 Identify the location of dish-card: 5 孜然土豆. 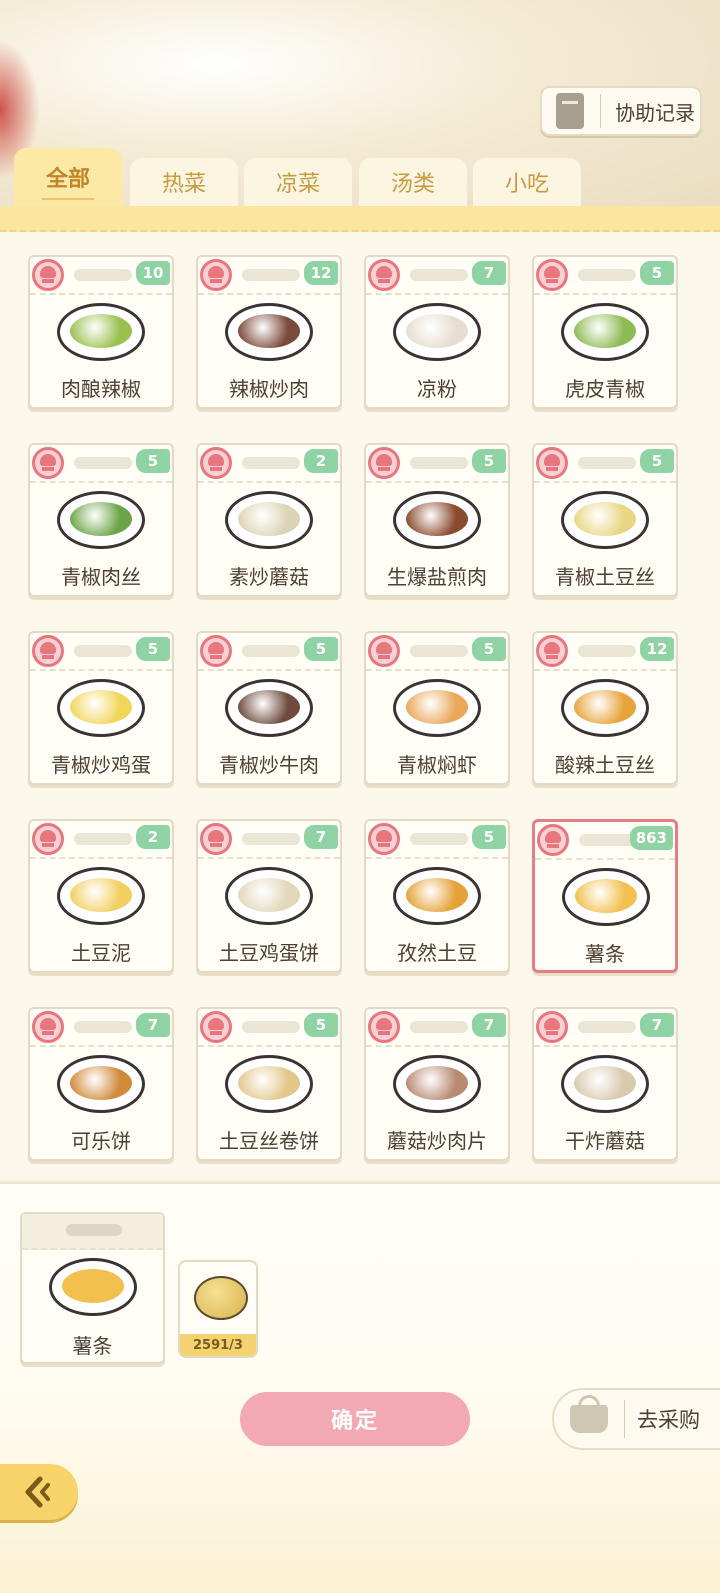
(437, 896).